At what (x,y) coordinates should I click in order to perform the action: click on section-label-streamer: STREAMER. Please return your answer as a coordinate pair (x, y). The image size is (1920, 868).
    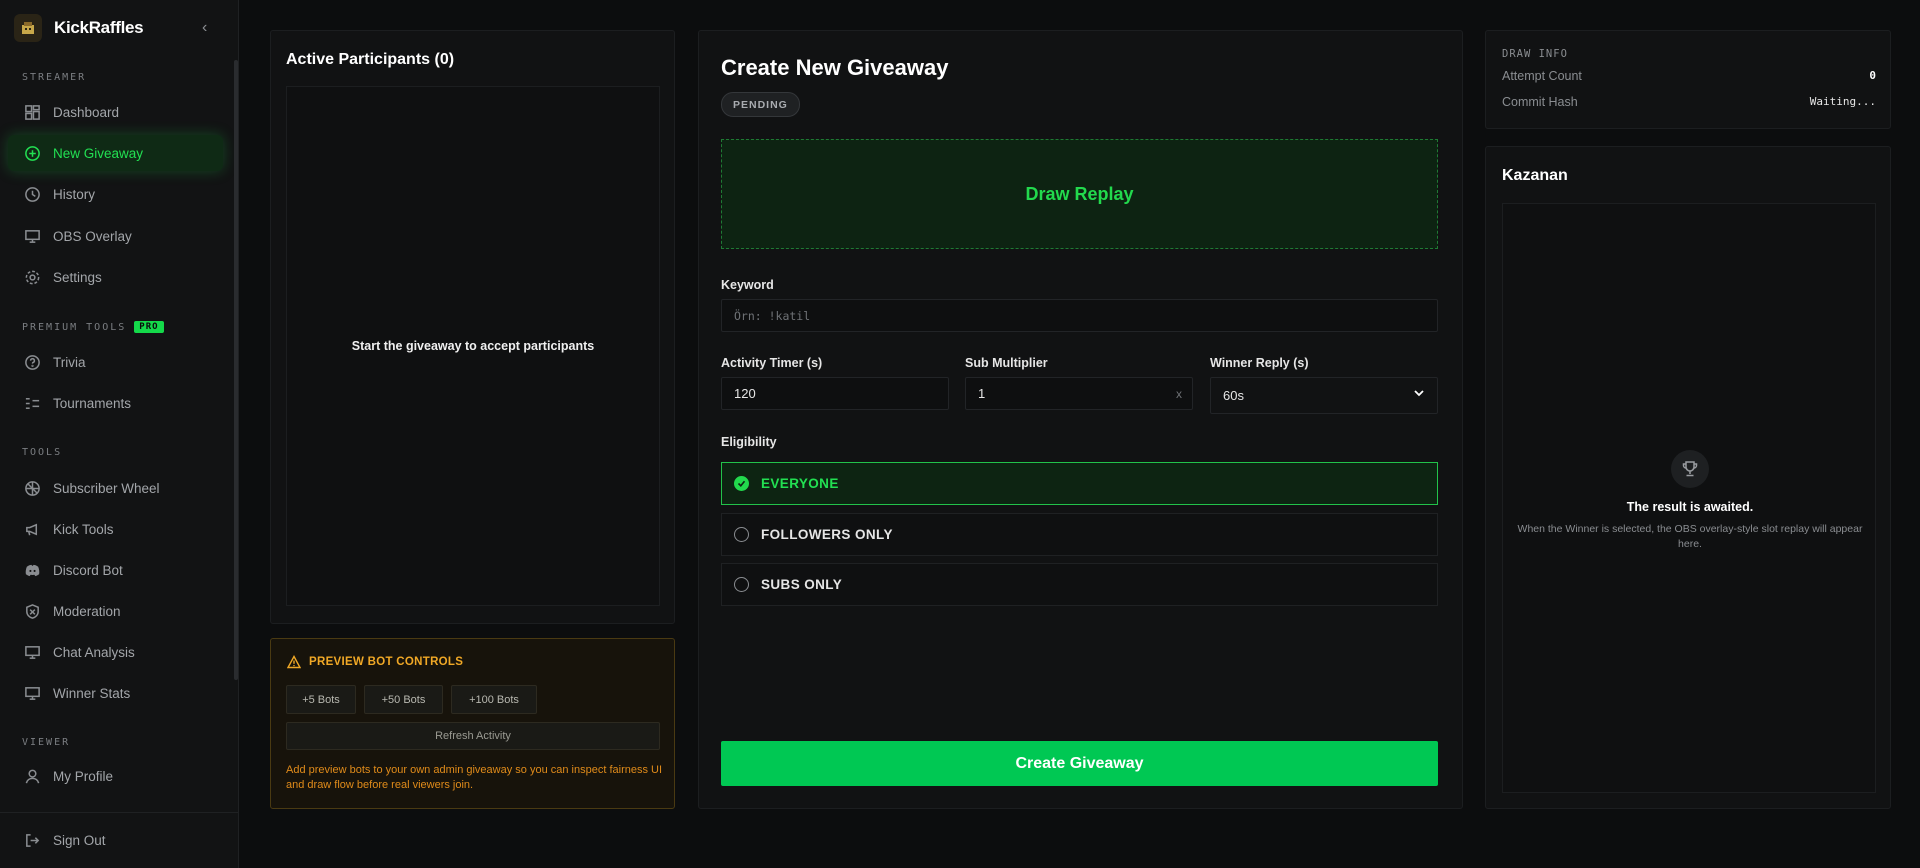
    Looking at the image, I should click on (54, 77).